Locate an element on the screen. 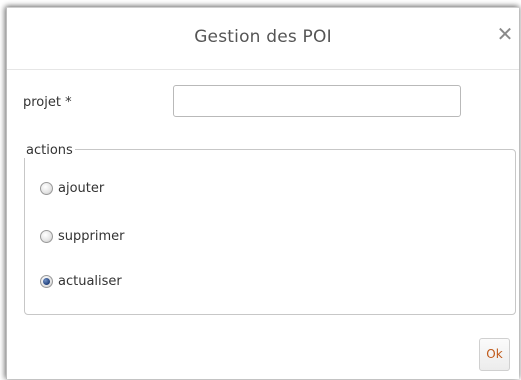  radio-option-ajouter: ajouter is located at coordinates (72, 188).